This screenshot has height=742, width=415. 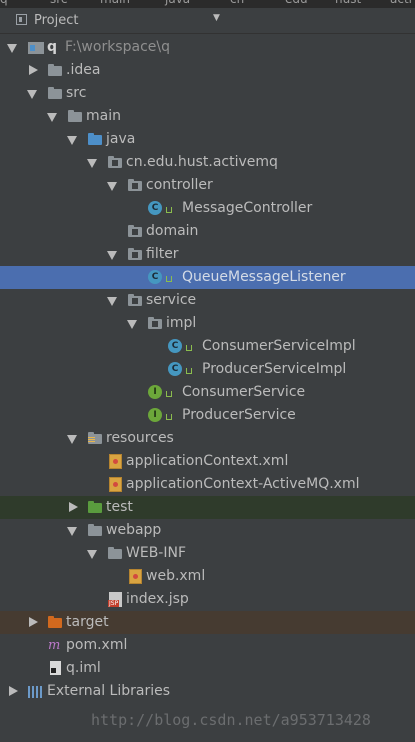 What do you see at coordinates (103, 116) in the screenshot?
I see `tree-label: main` at bounding box center [103, 116].